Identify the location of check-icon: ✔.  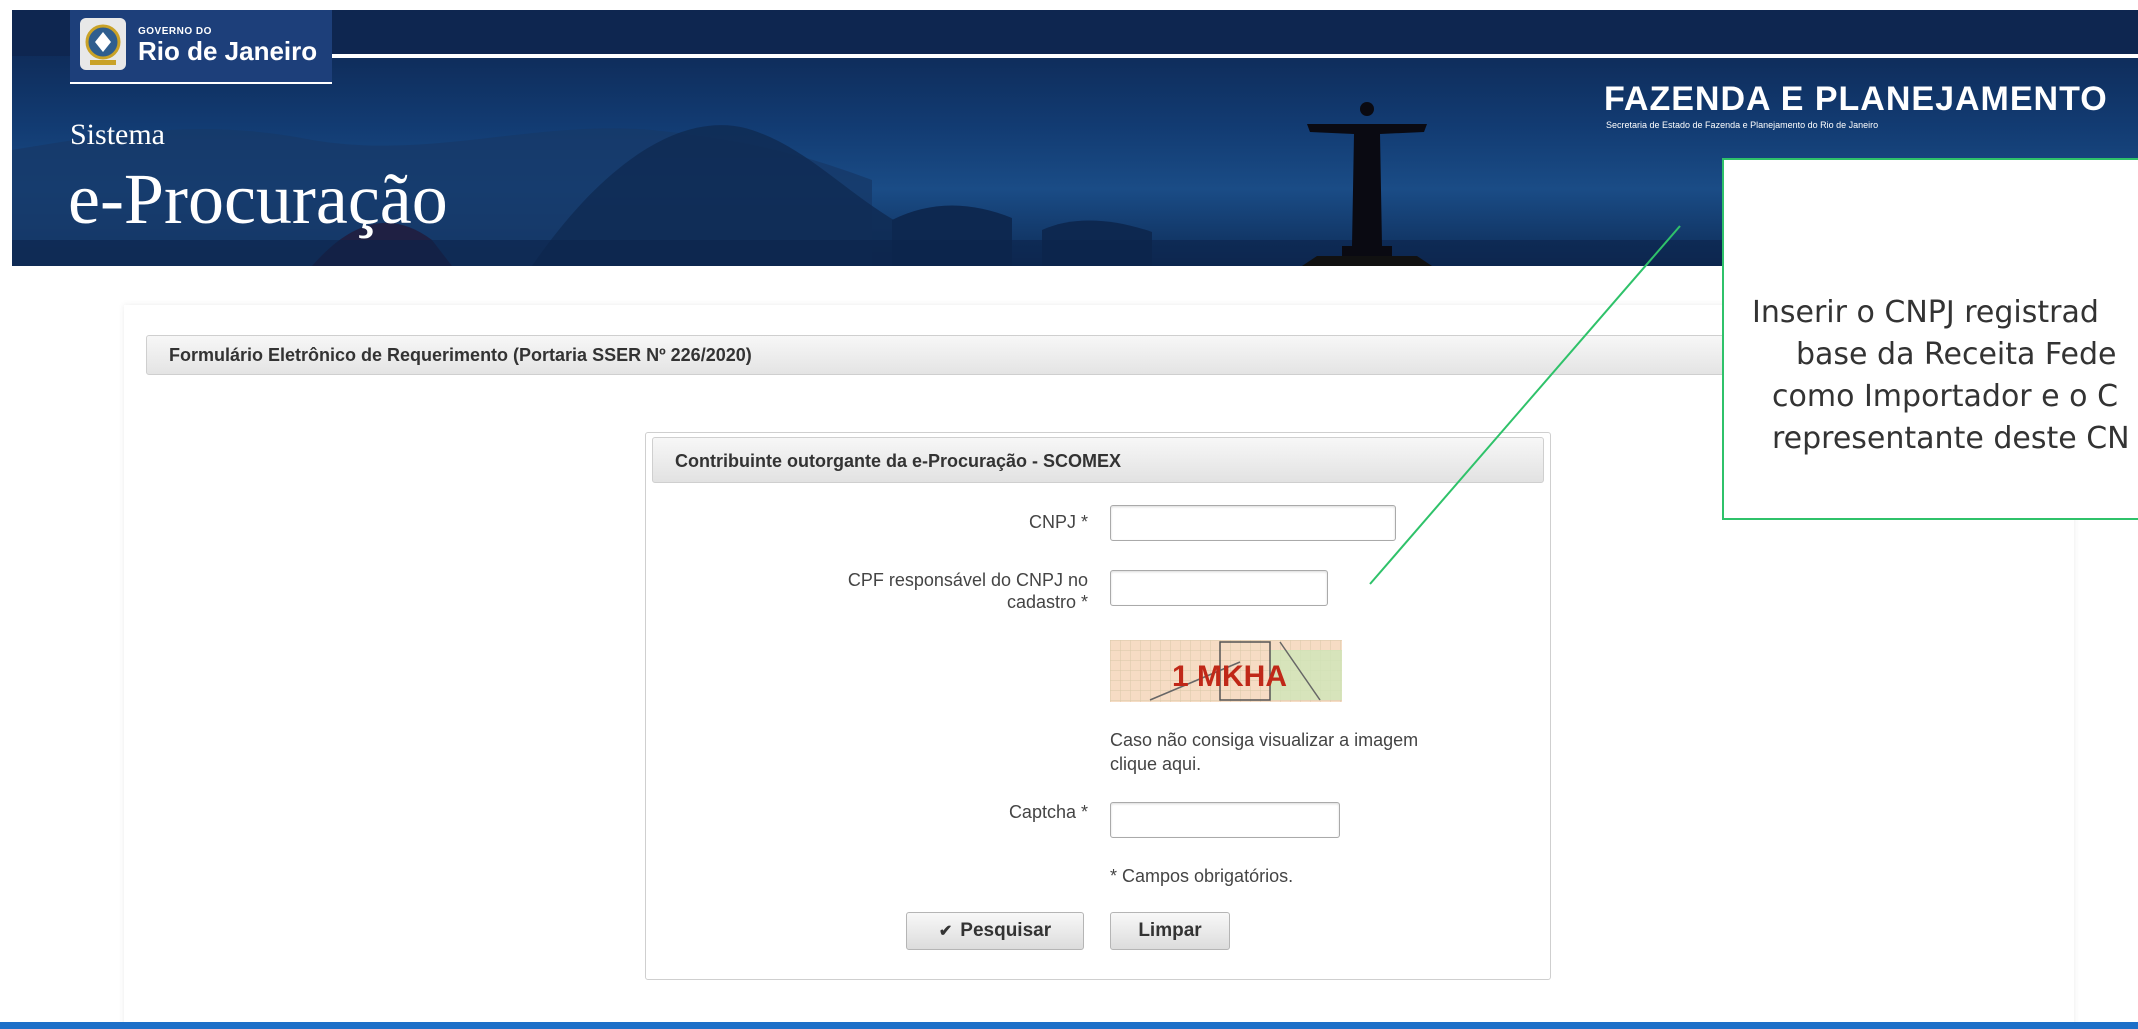
(945, 931).